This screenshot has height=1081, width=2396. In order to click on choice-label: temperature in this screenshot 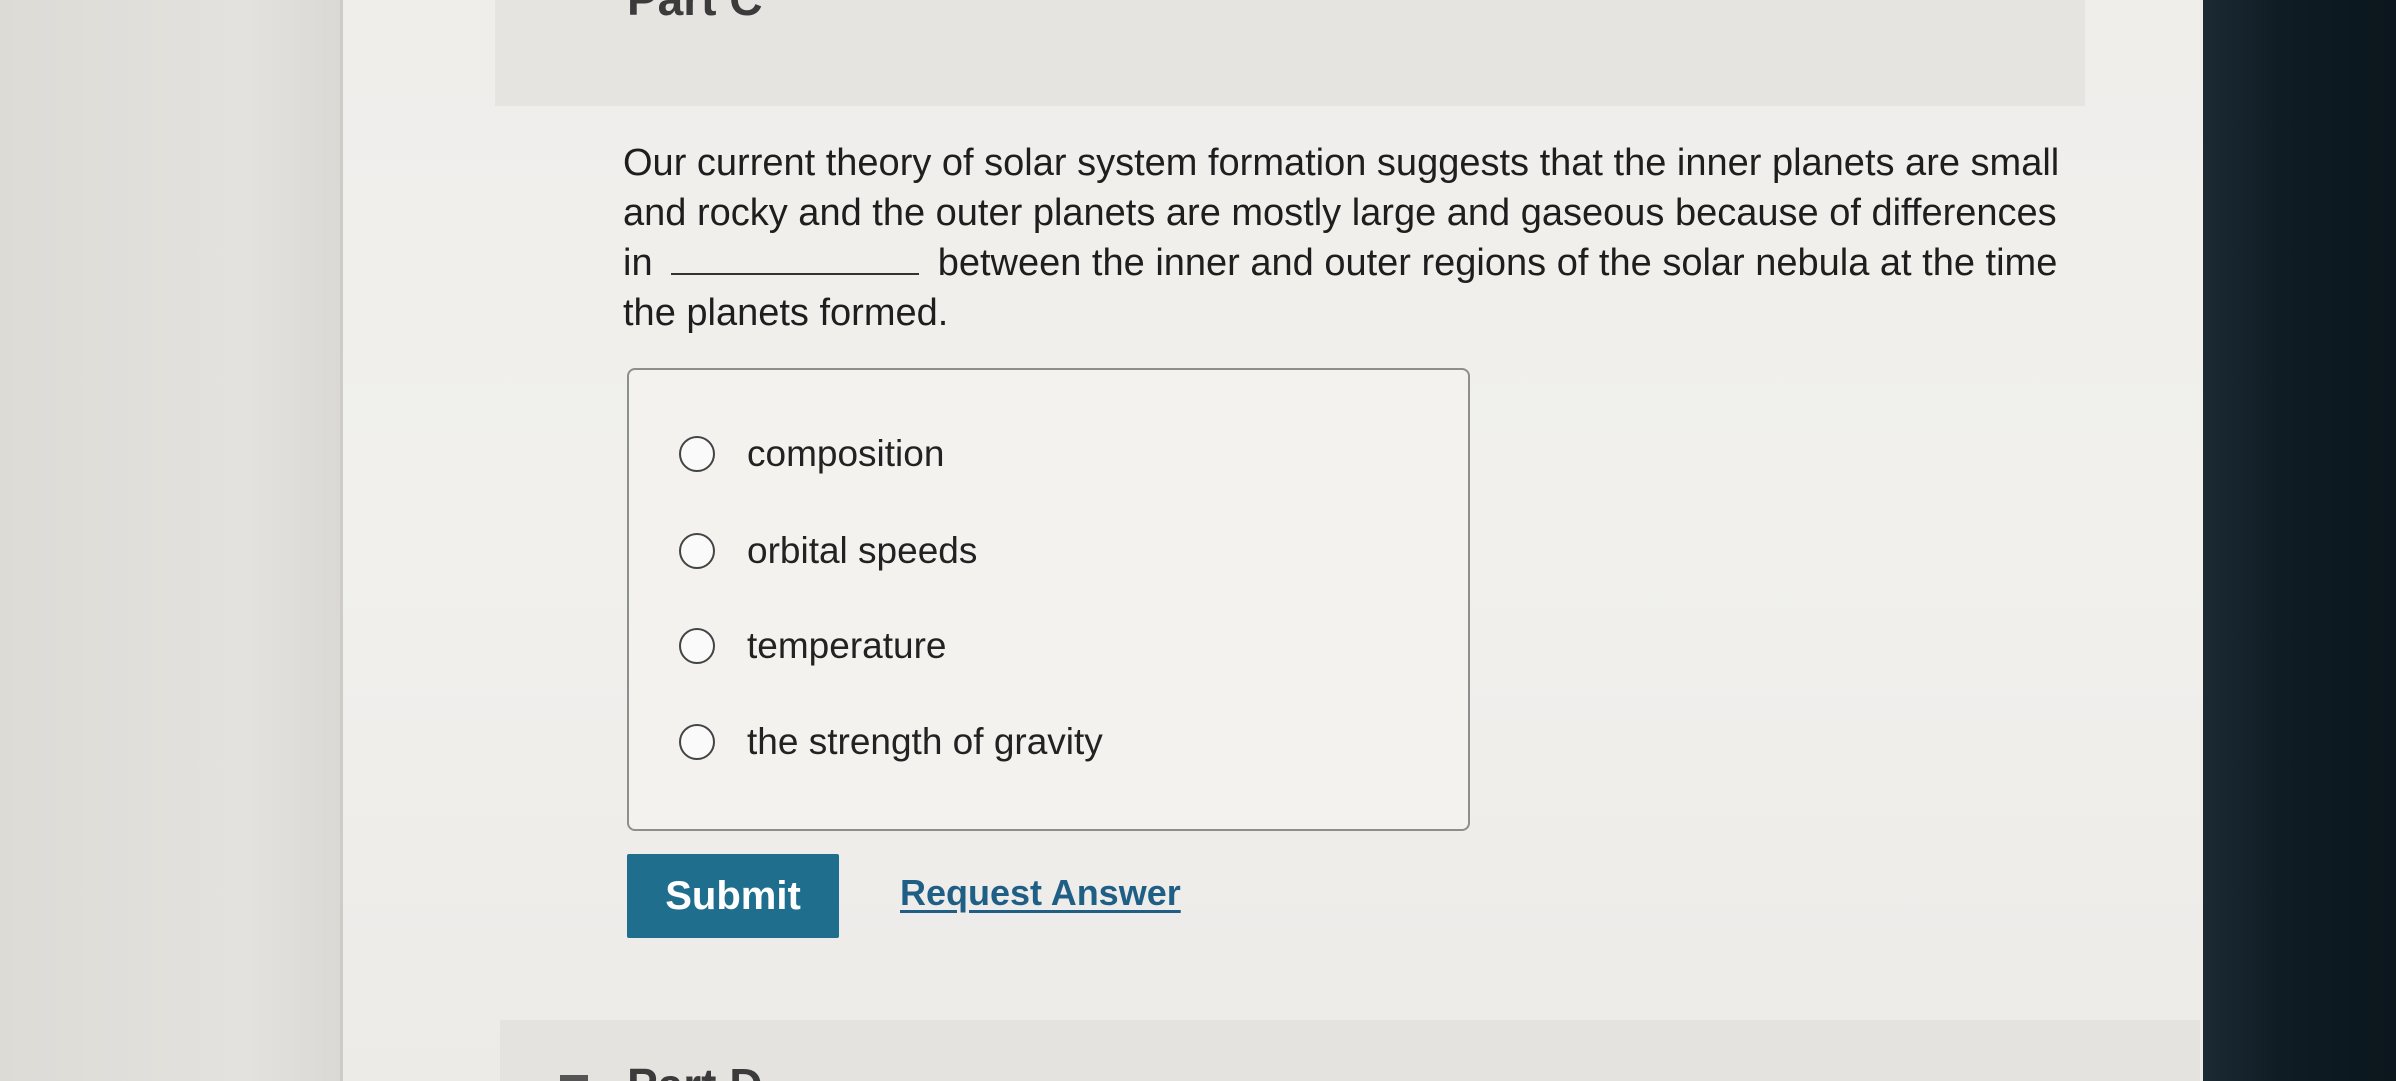, I will do `click(847, 645)`.